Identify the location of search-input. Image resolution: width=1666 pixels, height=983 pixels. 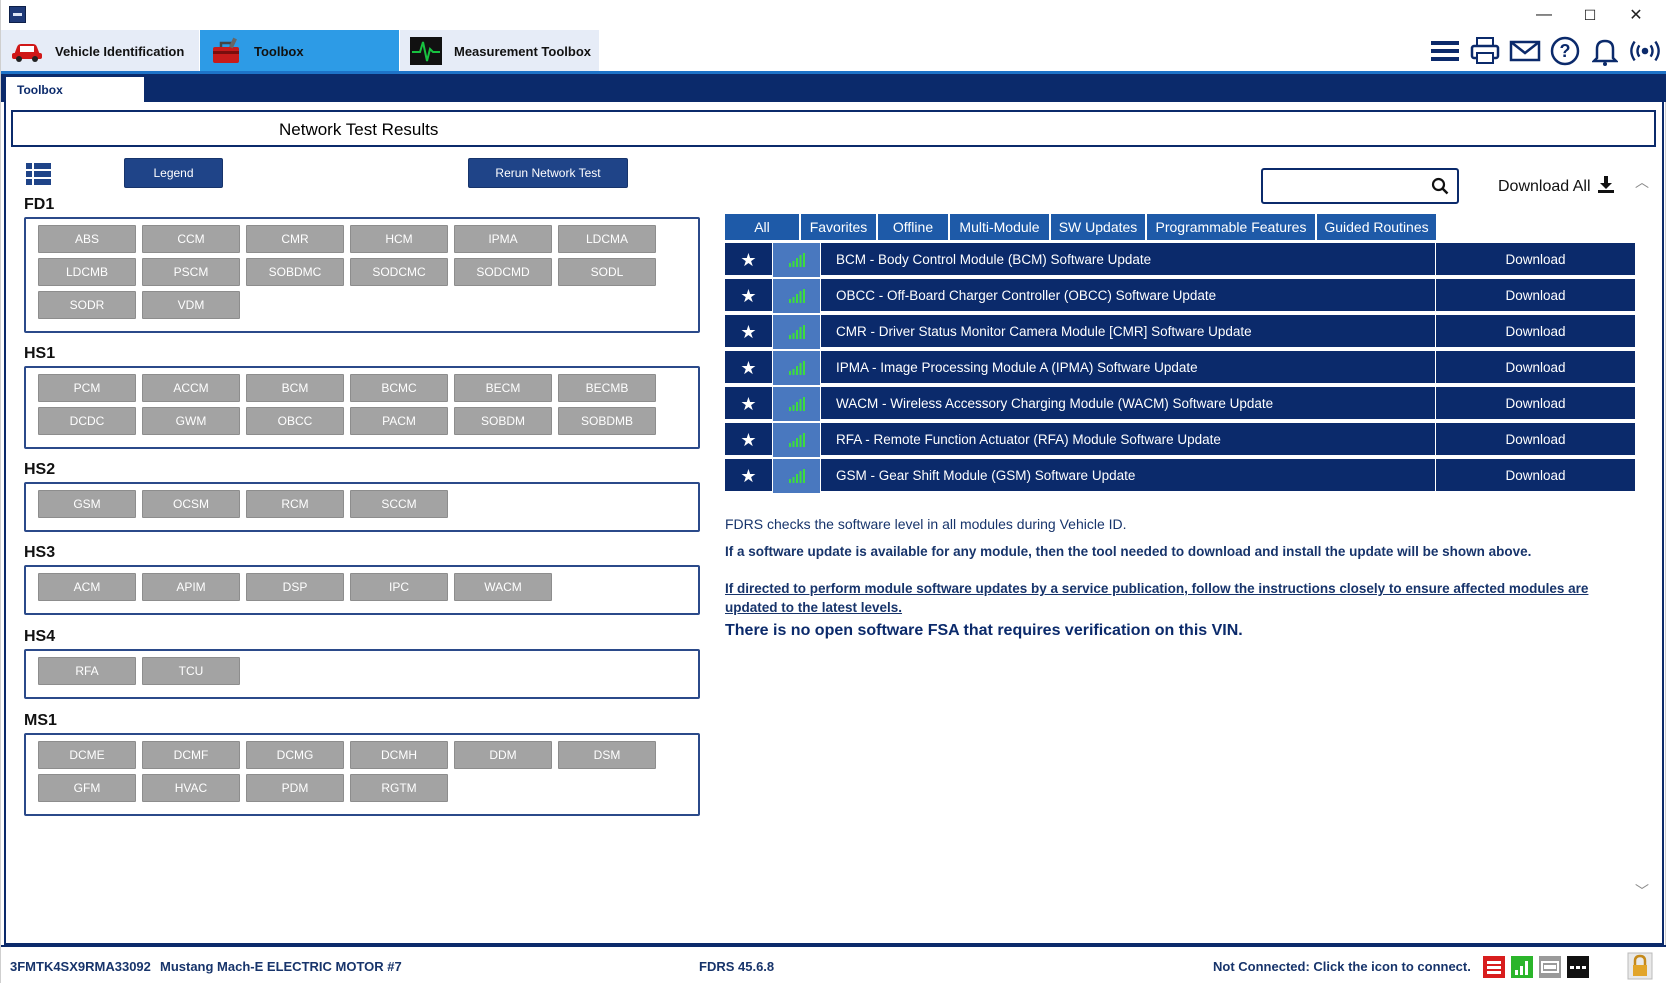
(1344, 186).